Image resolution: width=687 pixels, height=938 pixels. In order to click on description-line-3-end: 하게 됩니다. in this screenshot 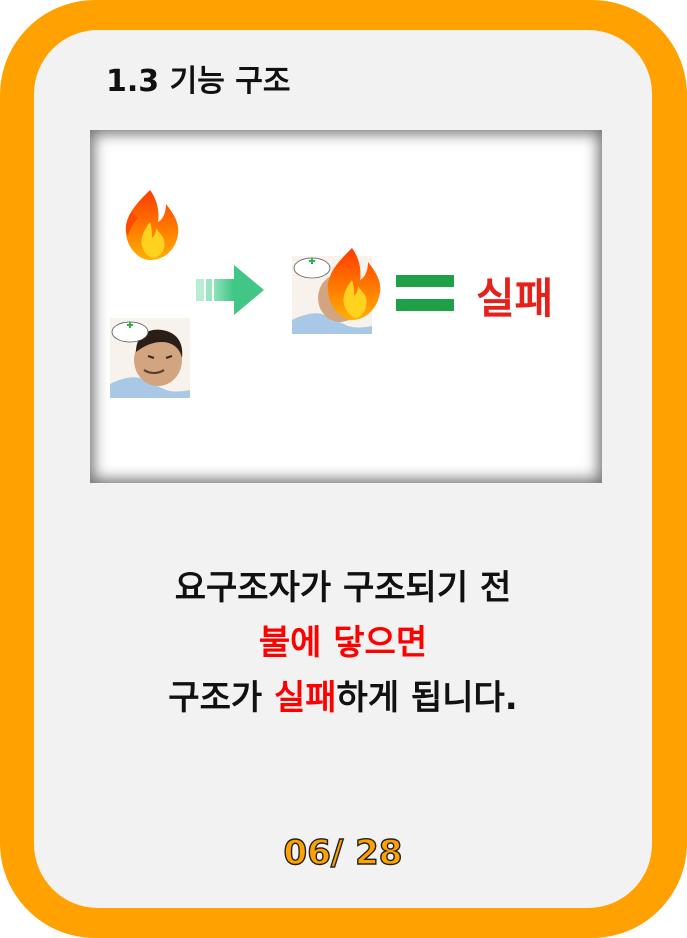, I will do `click(427, 698)`.